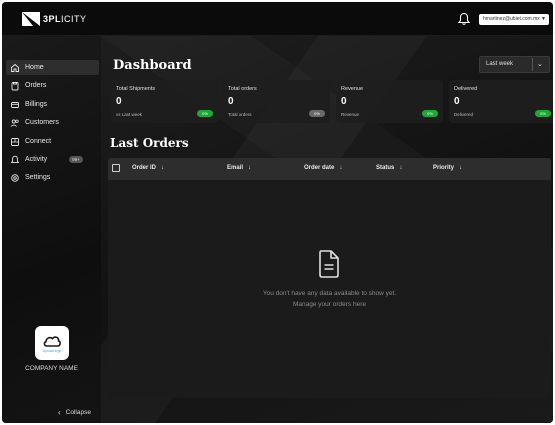  What do you see at coordinates (76, 159) in the screenshot?
I see `activity-count-badge: 99+` at bounding box center [76, 159].